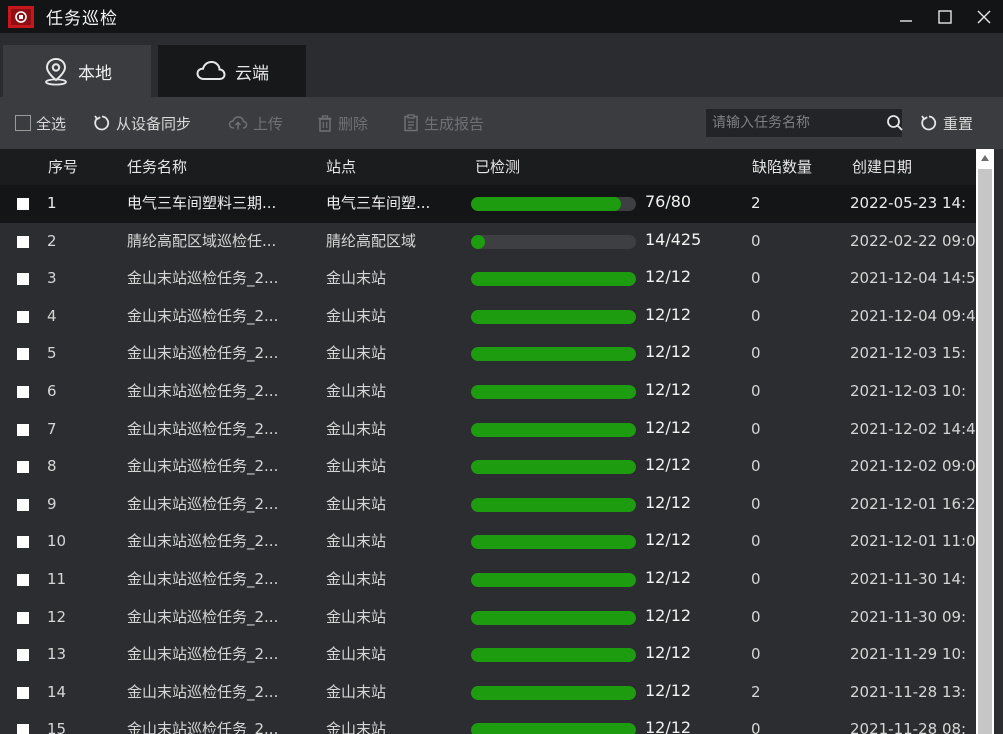 Image resolution: width=1003 pixels, height=734 pixels. Describe the element at coordinates (913, 541) in the screenshot. I see `row-created-date: 2021-12-01 11:0` at that location.